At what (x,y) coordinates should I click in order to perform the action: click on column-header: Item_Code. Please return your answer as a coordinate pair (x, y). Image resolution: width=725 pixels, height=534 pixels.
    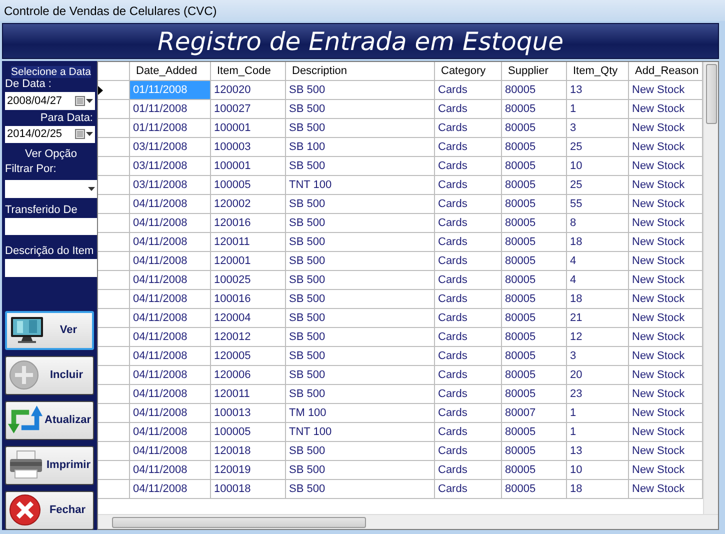
    Looking at the image, I should click on (248, 71).